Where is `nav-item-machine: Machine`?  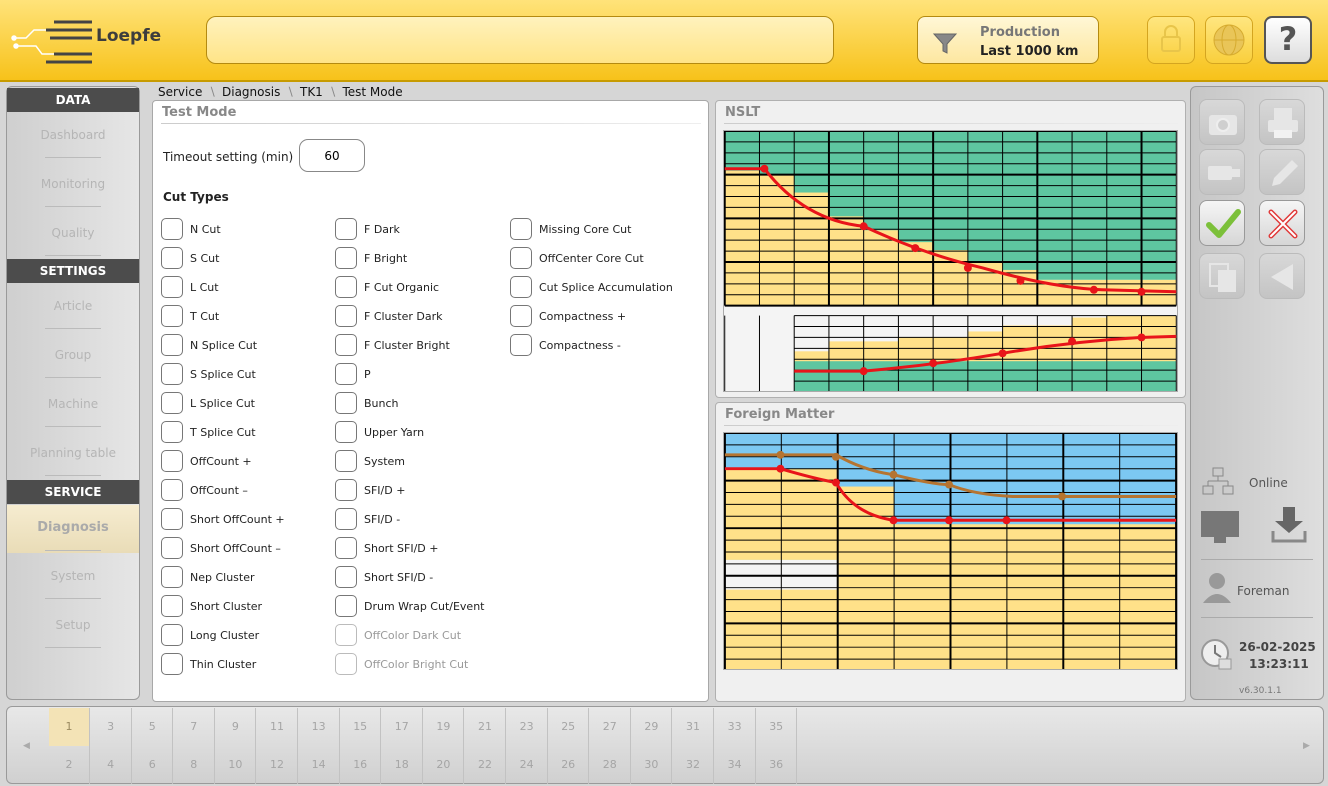 nav-item-machine: Machine is located at coordinates (73, 405).